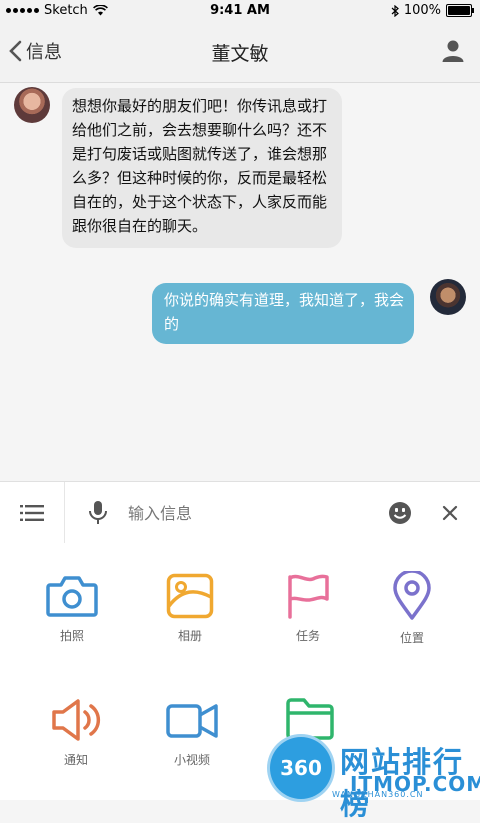 The height and width of the screenshot is (823, 480). I want to click on menu-button, so click(32, 512).